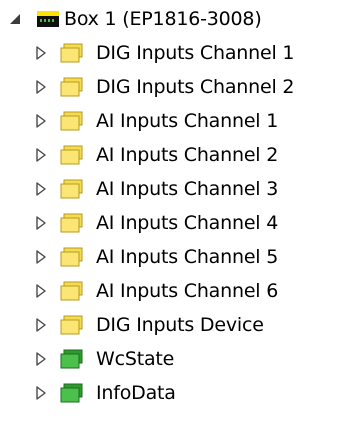  What do you see at coordinates (187, 291) in the screenshot?
I see `tree-node-label: AI Inputs Channel 6` at bounding box center [187, 291].